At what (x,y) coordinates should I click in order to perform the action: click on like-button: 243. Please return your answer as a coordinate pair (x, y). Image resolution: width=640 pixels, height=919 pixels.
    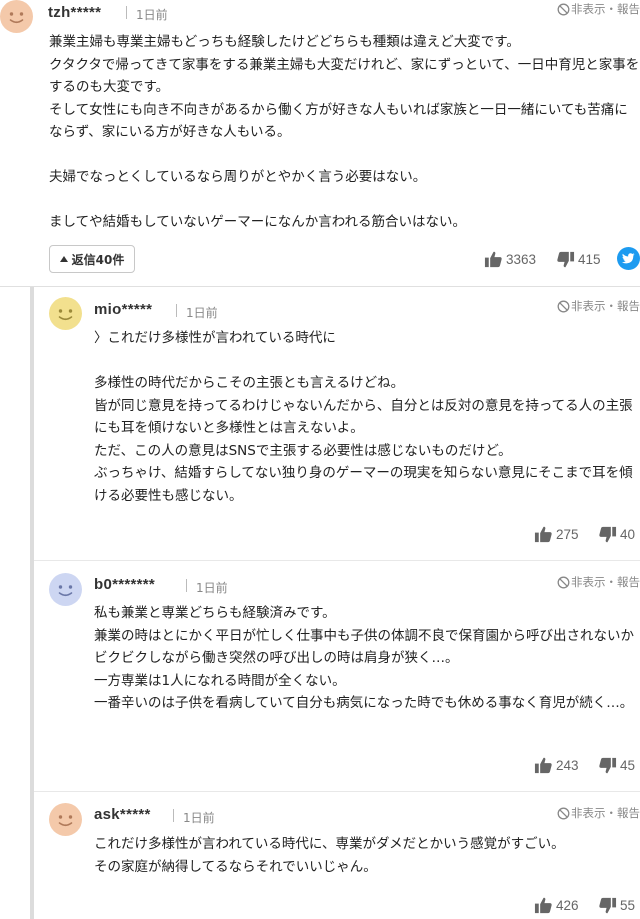
    Looking at the image, I should click on (556, 765).